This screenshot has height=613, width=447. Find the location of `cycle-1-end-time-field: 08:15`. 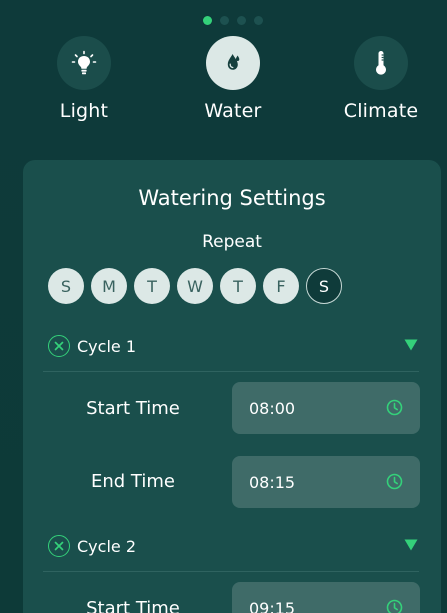

cycle-1-end-time-field: 08:15 is located at coordinates (326, 482).